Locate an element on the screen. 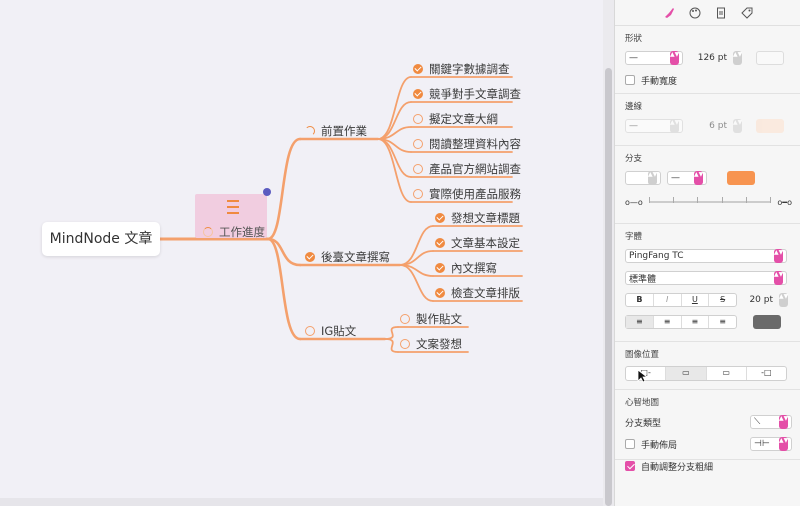 This screenshot has width=800, height=506. selection-handle is located at coordinates (267, 192).